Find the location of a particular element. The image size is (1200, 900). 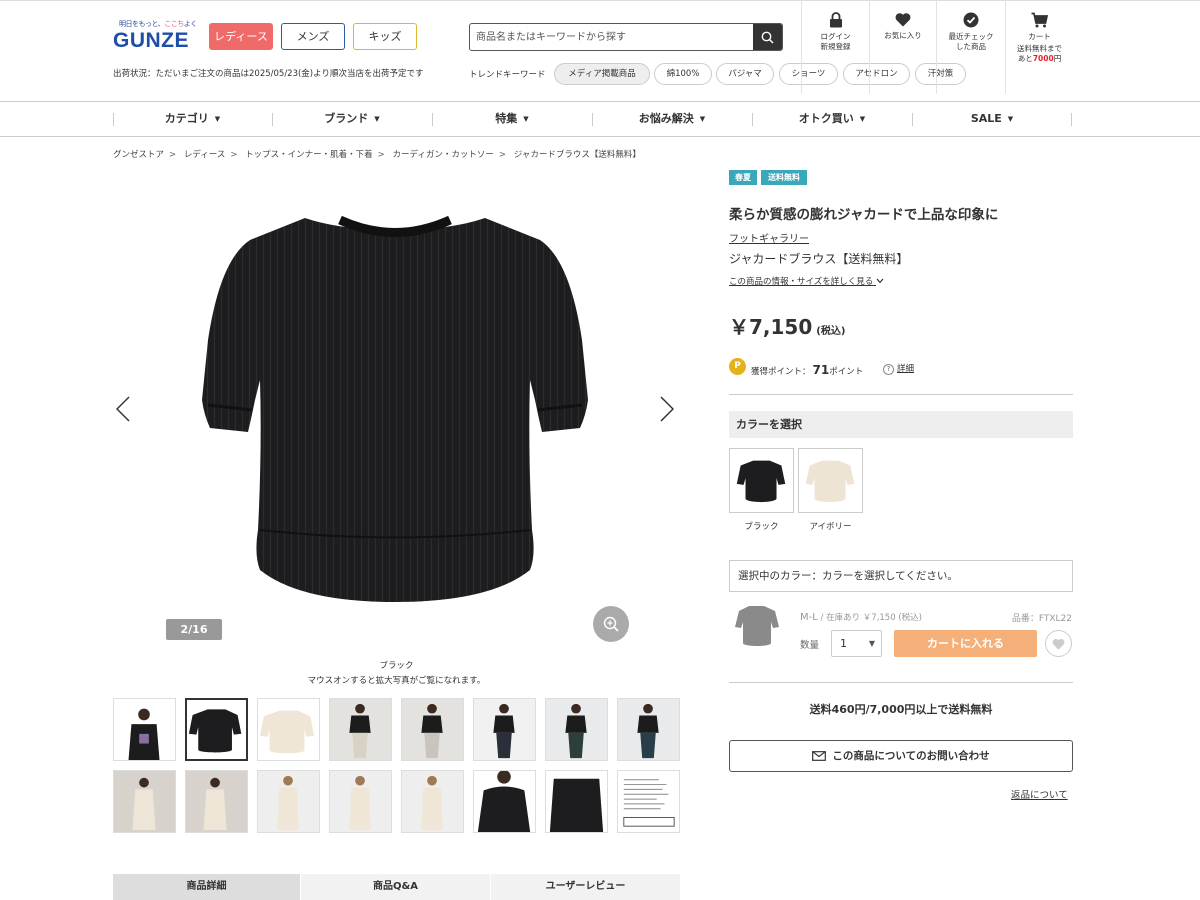

season-badge: 春夏 is located at coordinates (743, 177).